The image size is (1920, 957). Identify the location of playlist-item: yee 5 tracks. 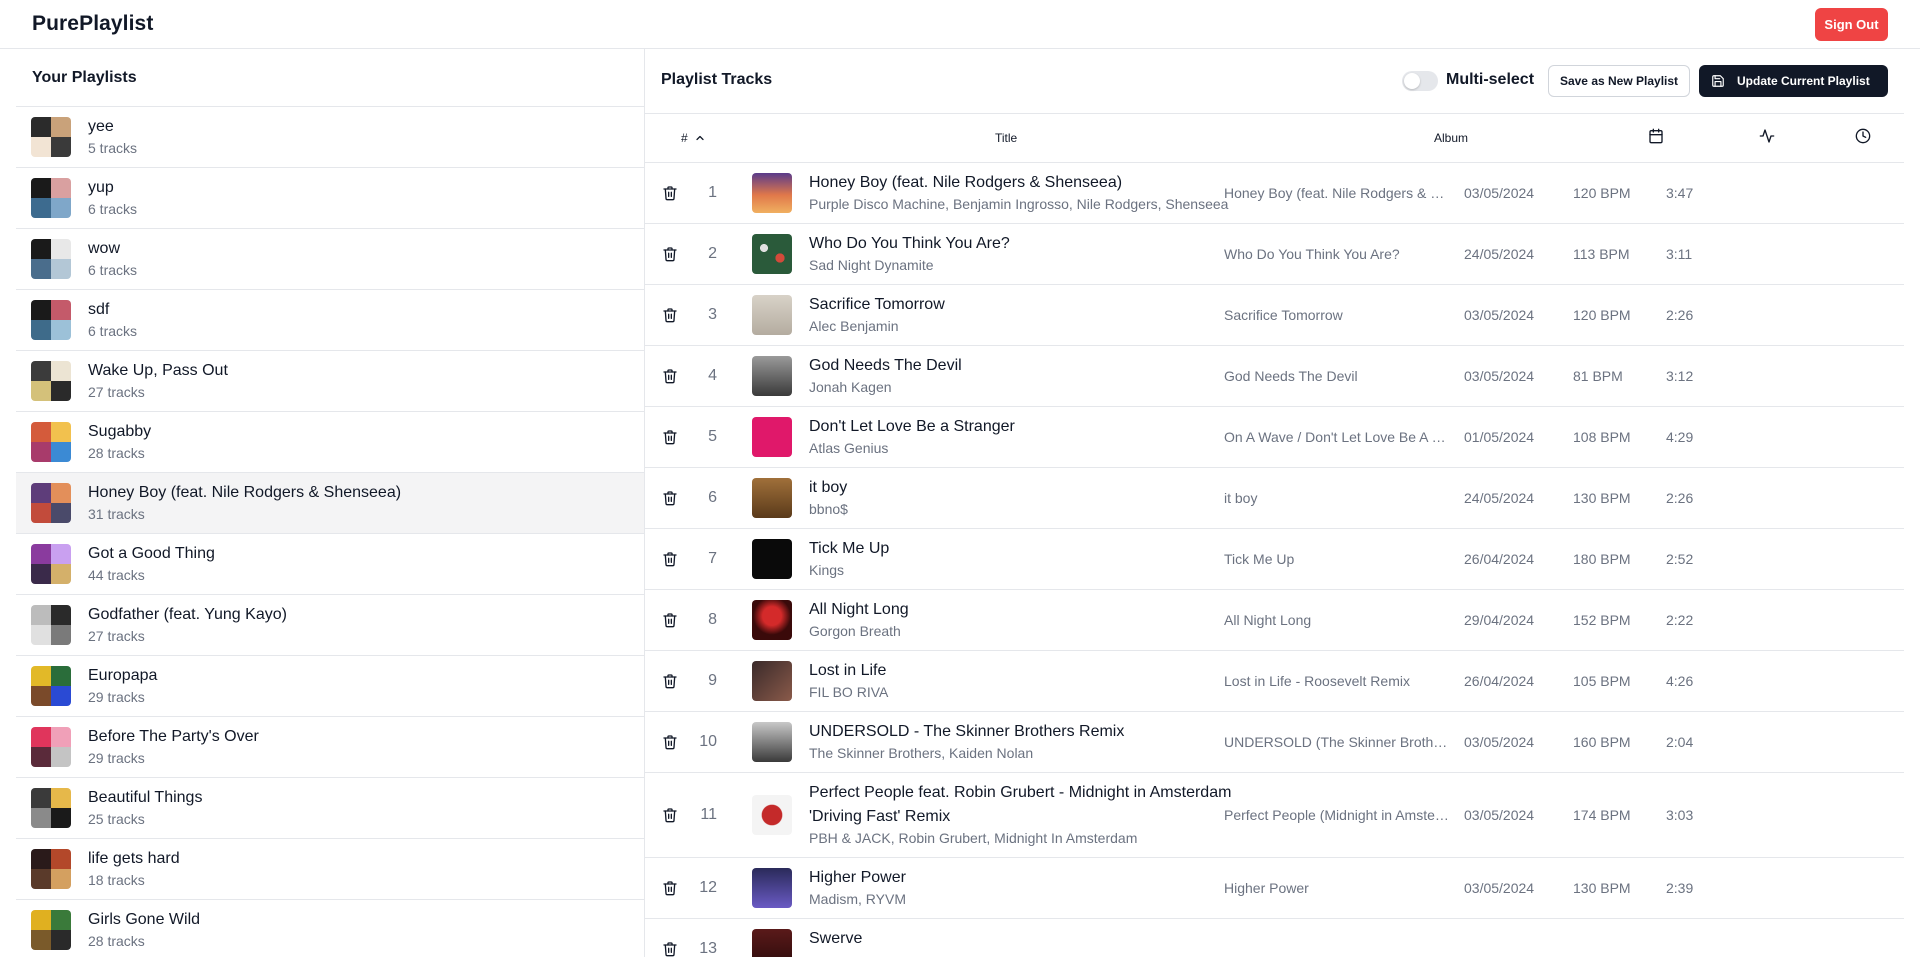
(330, 137).